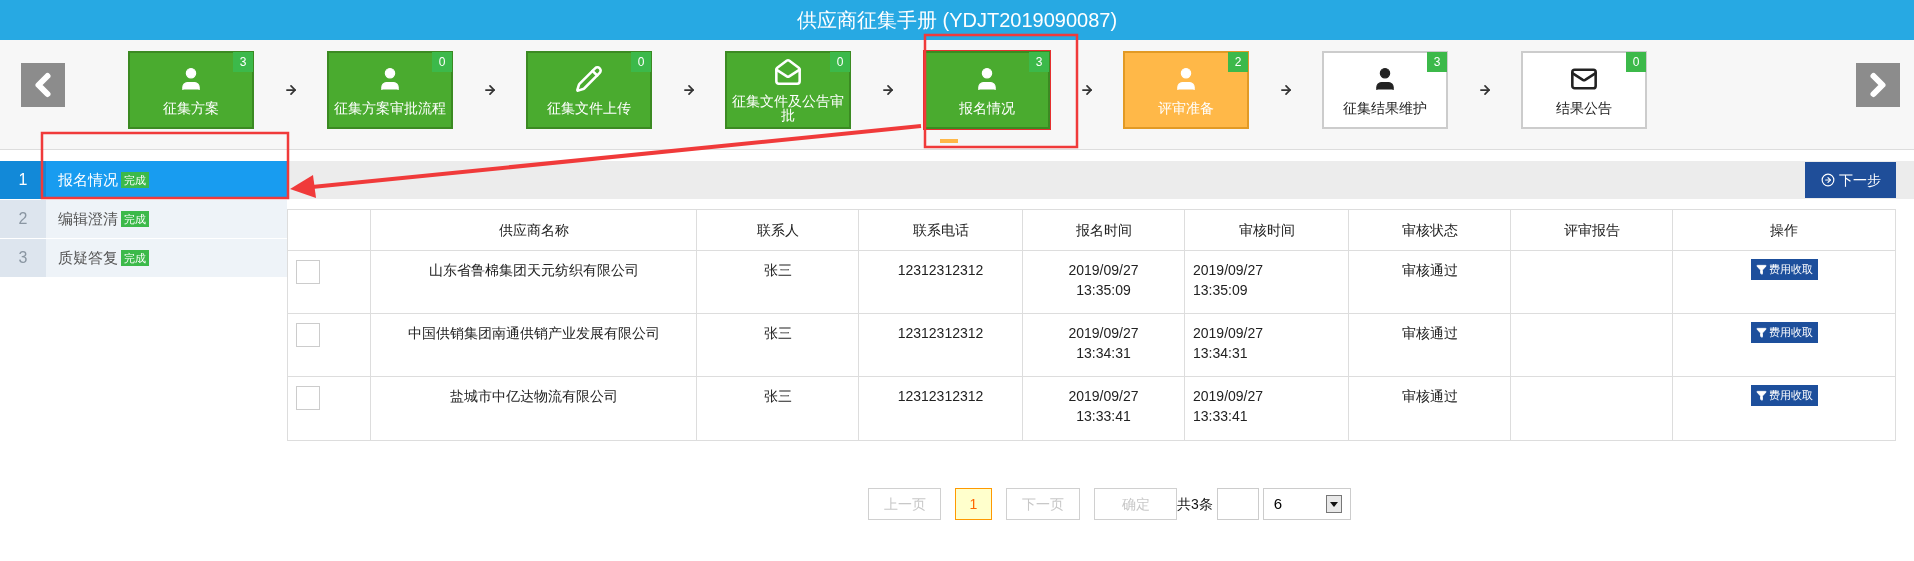  I want to click on step-label: 征集结果维护, so click(1385, 108).